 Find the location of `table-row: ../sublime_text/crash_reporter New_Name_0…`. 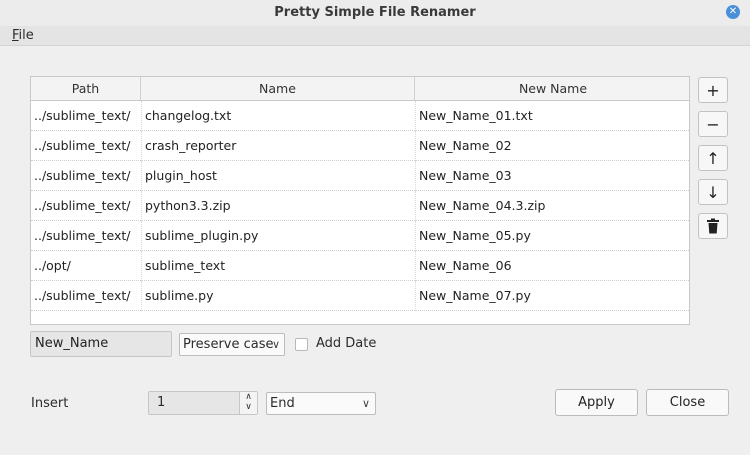

table-row: ../sublime_text/crash_reporter New_Name_0… is located at coordinates (360, 146).